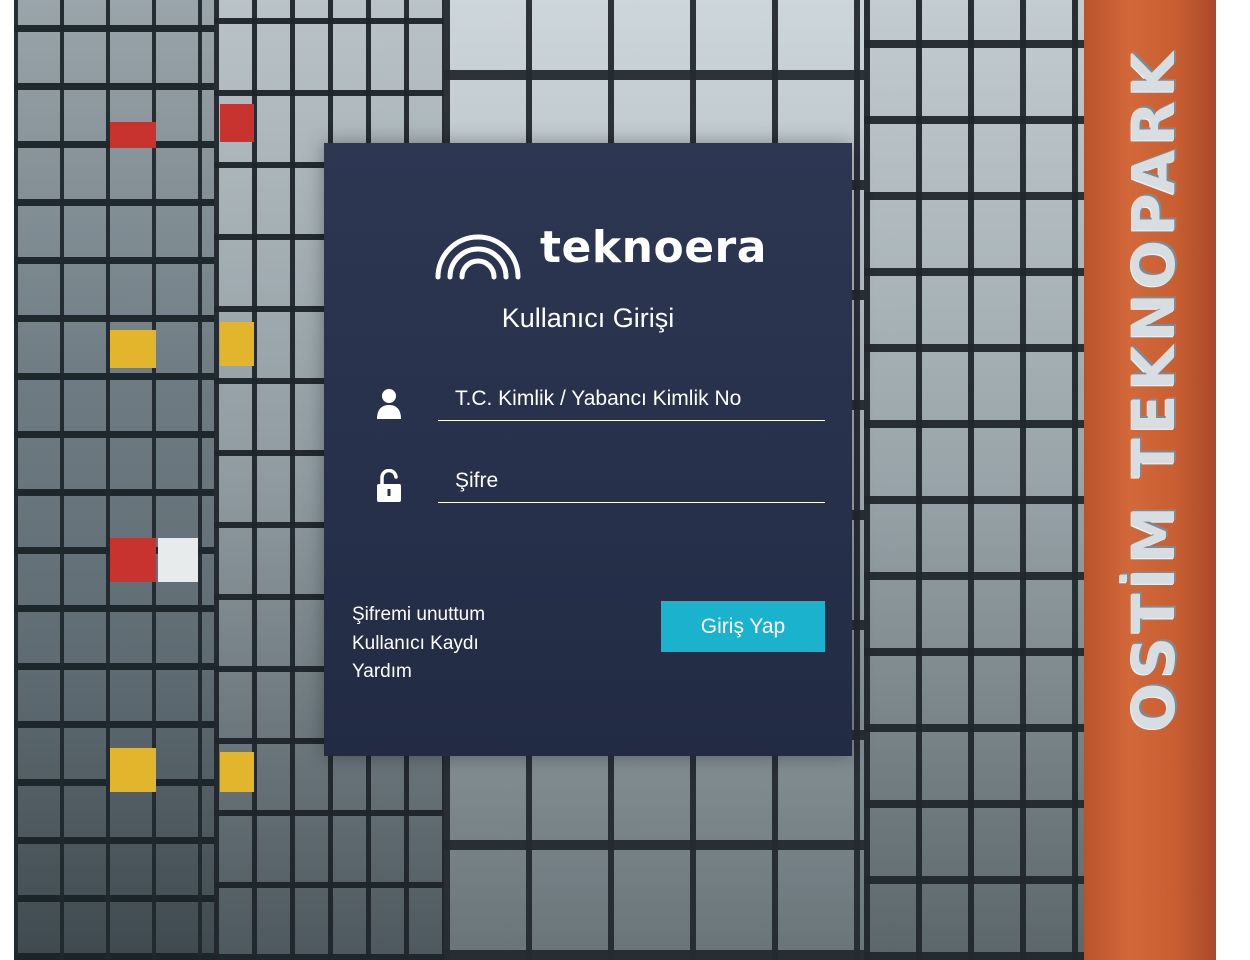 The width and height of the screenshot is (1250, 960). Describe the element at coordinates (1154, 390) in the screenshot. I see `building-sign: OSTİM TEKNOPARK` at that location.